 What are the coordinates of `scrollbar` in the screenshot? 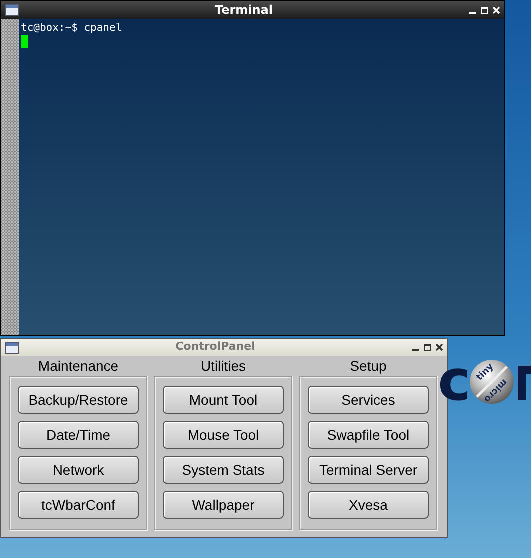 It's located at (10, 177).